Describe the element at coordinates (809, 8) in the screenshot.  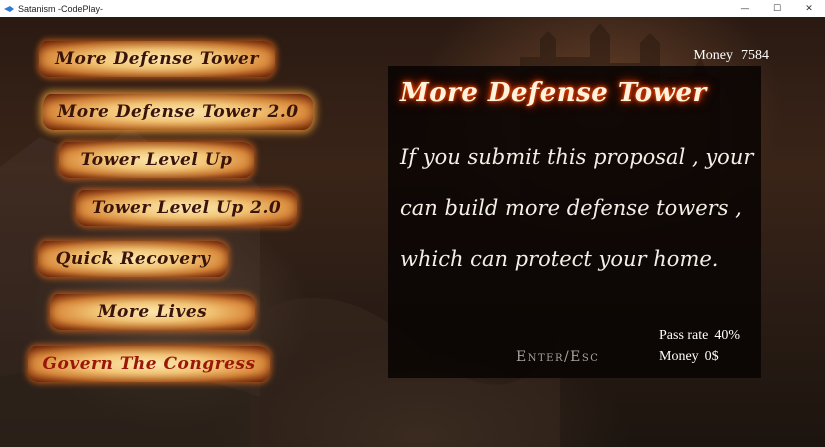
I see `close-button: ✕` at that location.